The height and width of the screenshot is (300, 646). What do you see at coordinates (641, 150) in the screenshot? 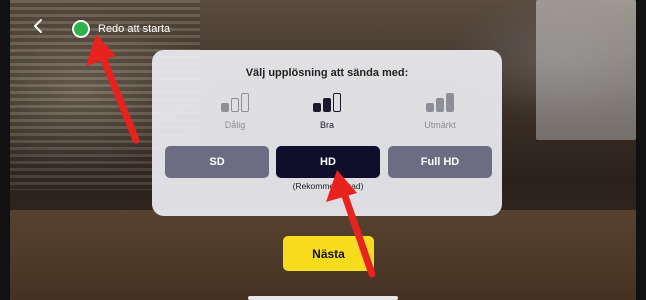
I see `right-frame-edge` at bounding box center [641, 150].